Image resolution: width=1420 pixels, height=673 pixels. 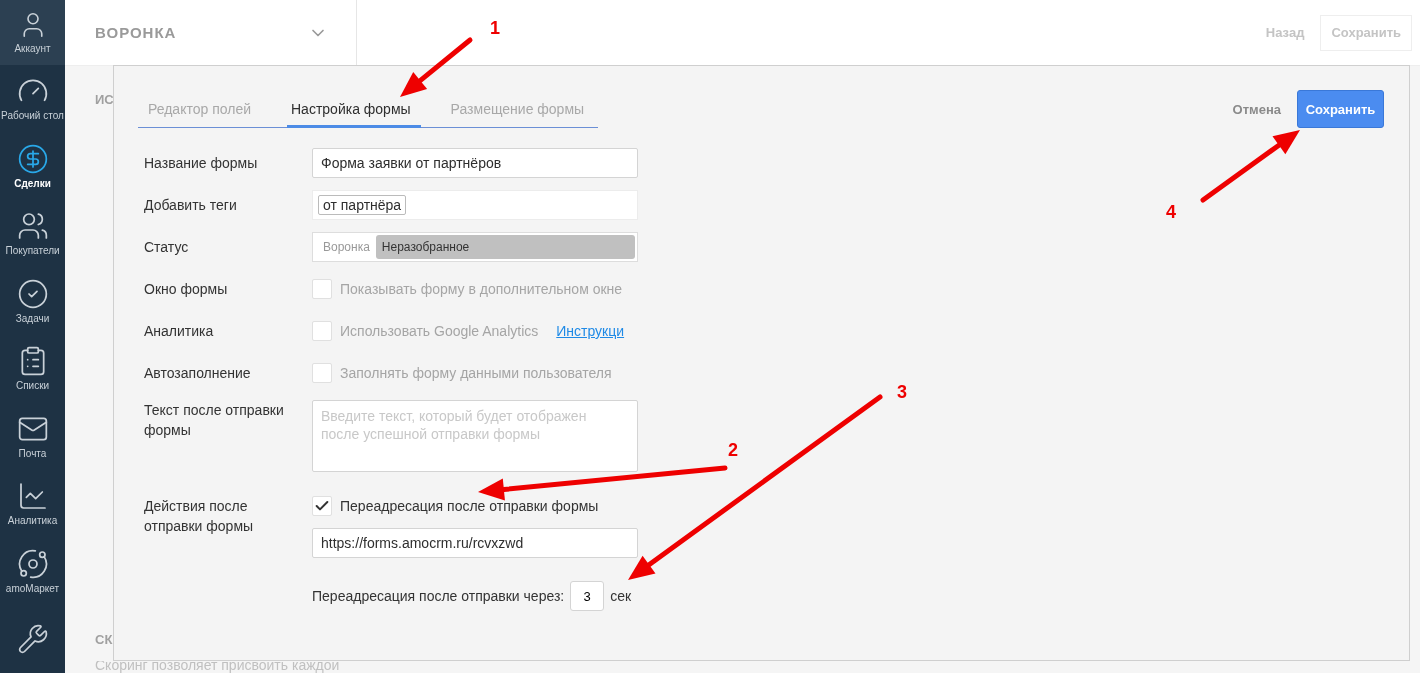 What do you see at coordinates (32, 98) in the screenshot?
I see `sidebar-item: Рабочий стол` at bounding box center [32, 98].